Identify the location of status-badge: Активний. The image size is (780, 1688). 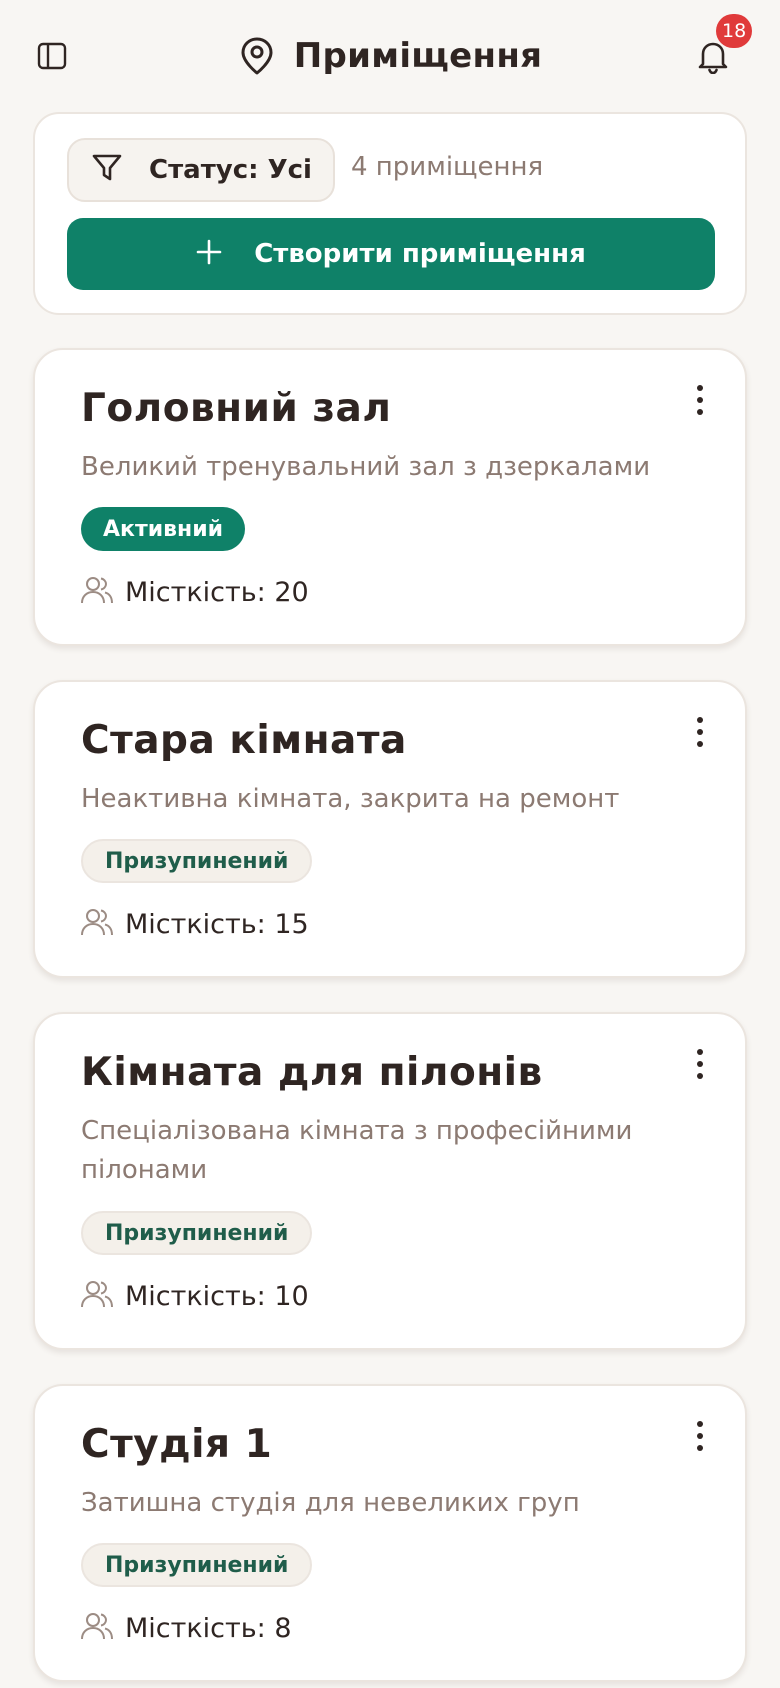
(163, 529).